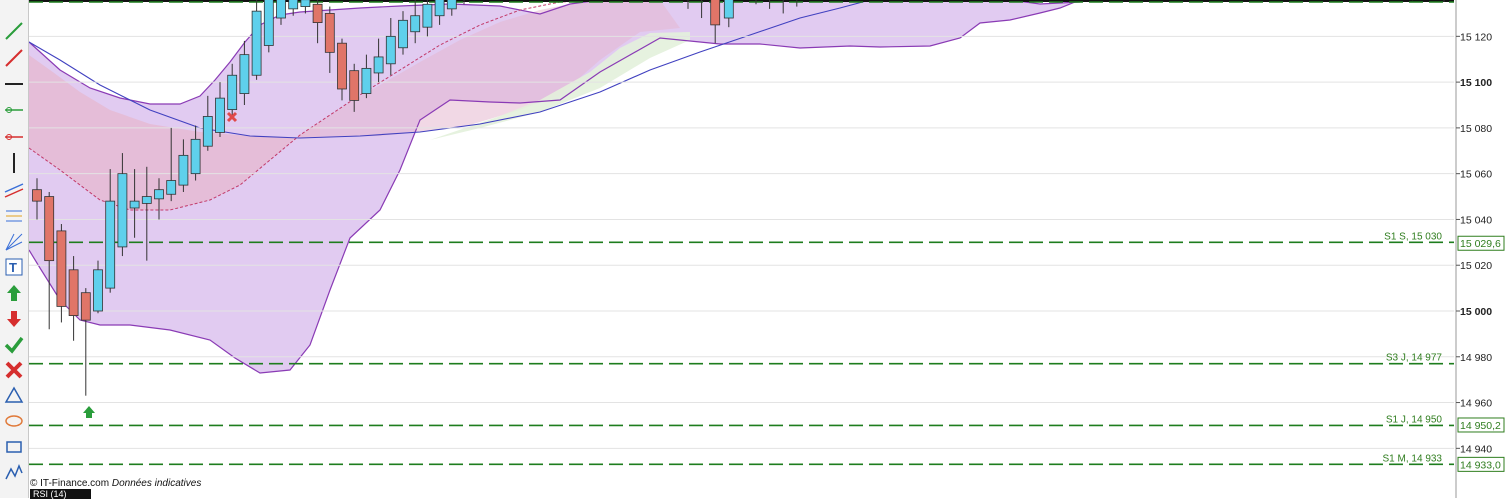 This screenshot has height=499, width=1506. I want to click on support-level-label: S3 J, 14 977, so click(1414, 358).